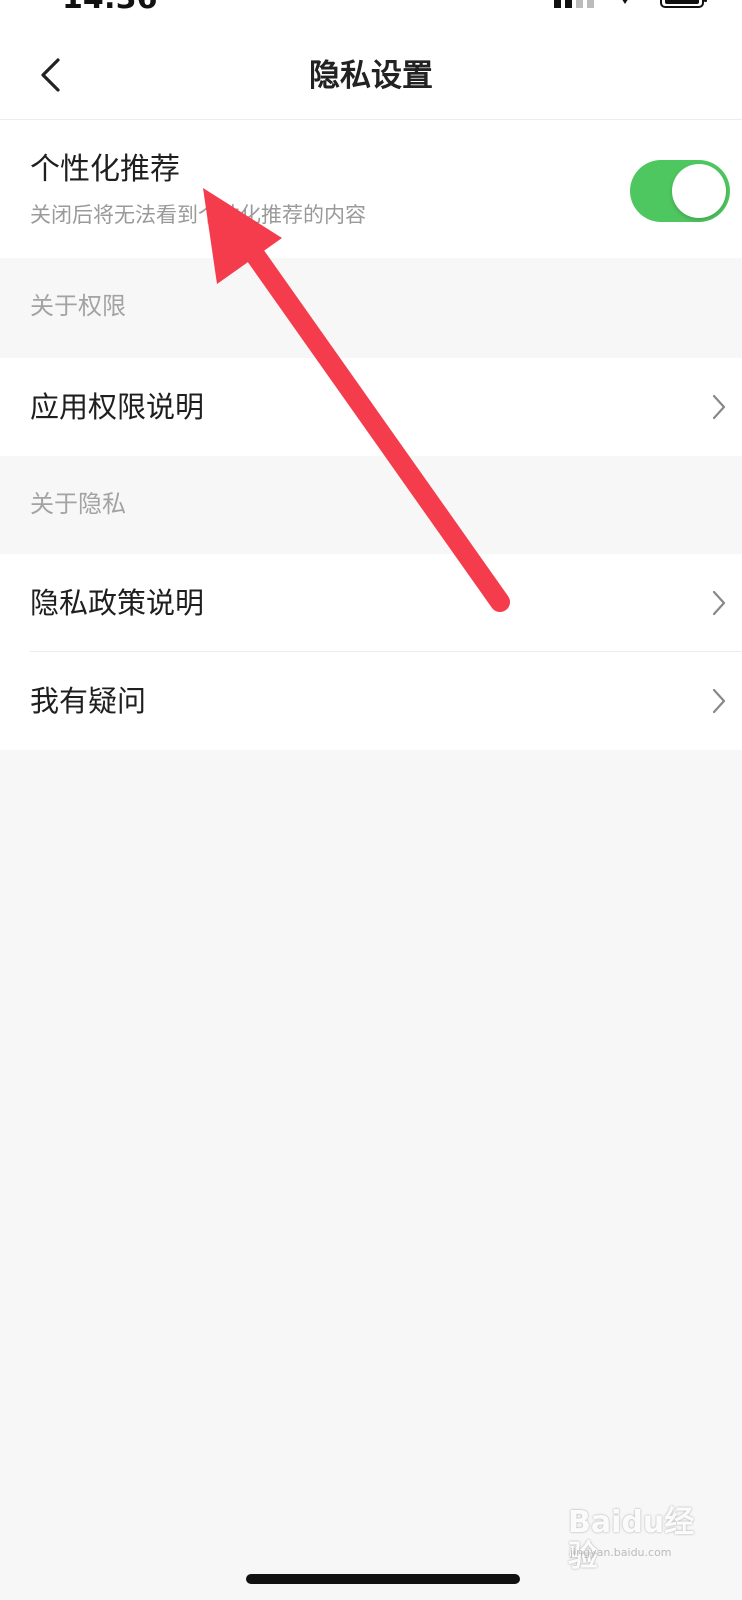 This screenshot has width=742, height=1600. I want to click on section-header-permissions-label: 关于权限, so click(78, 306).